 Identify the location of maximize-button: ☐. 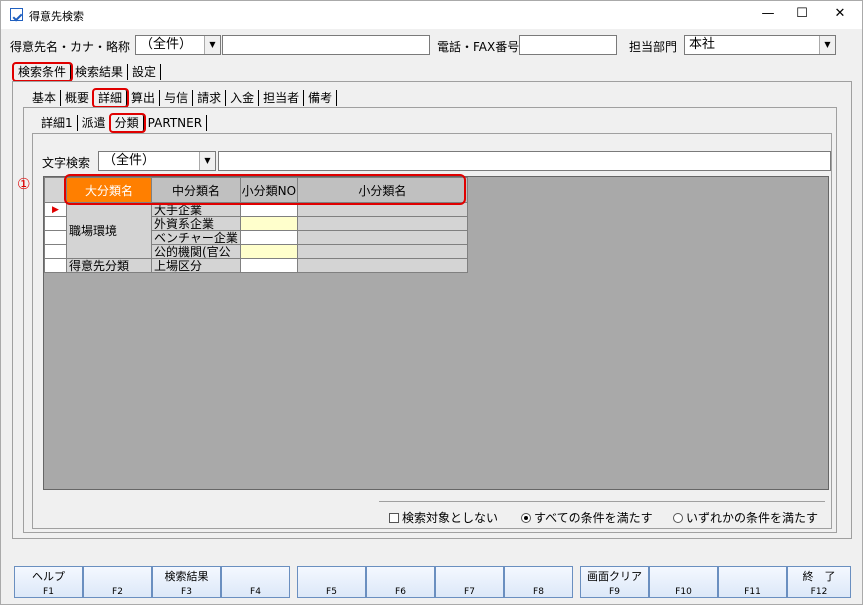
(802, 14).